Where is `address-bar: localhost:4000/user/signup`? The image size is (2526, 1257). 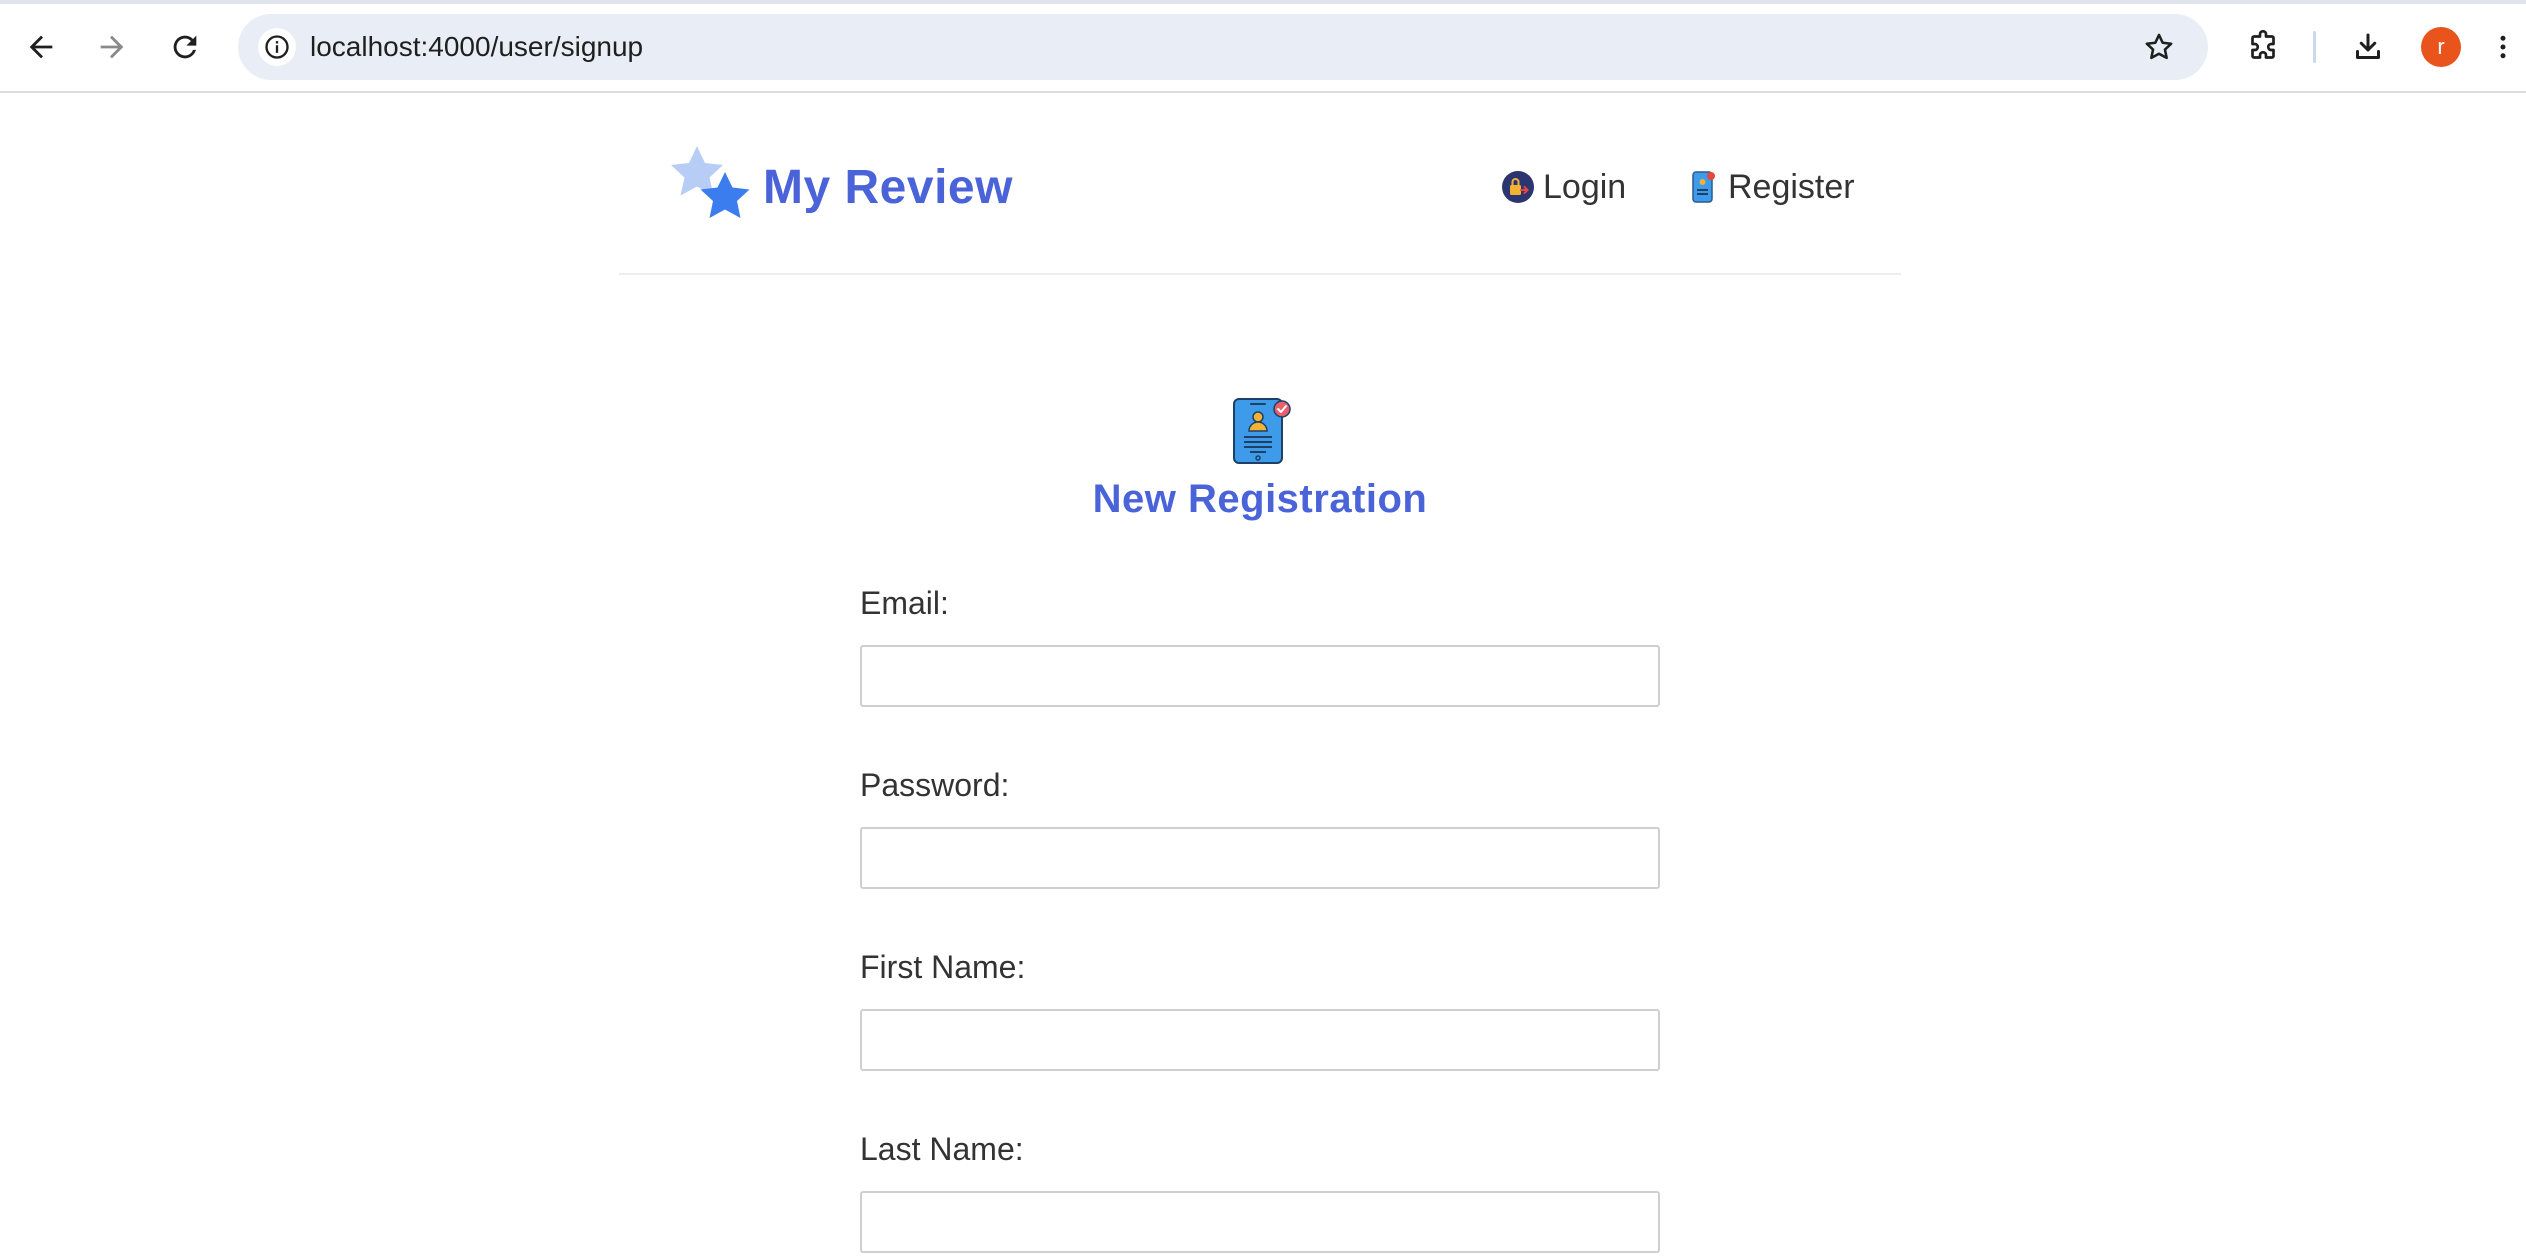 address-bar: localhost:4000/user/signup is located at coordinates (1223, 47).